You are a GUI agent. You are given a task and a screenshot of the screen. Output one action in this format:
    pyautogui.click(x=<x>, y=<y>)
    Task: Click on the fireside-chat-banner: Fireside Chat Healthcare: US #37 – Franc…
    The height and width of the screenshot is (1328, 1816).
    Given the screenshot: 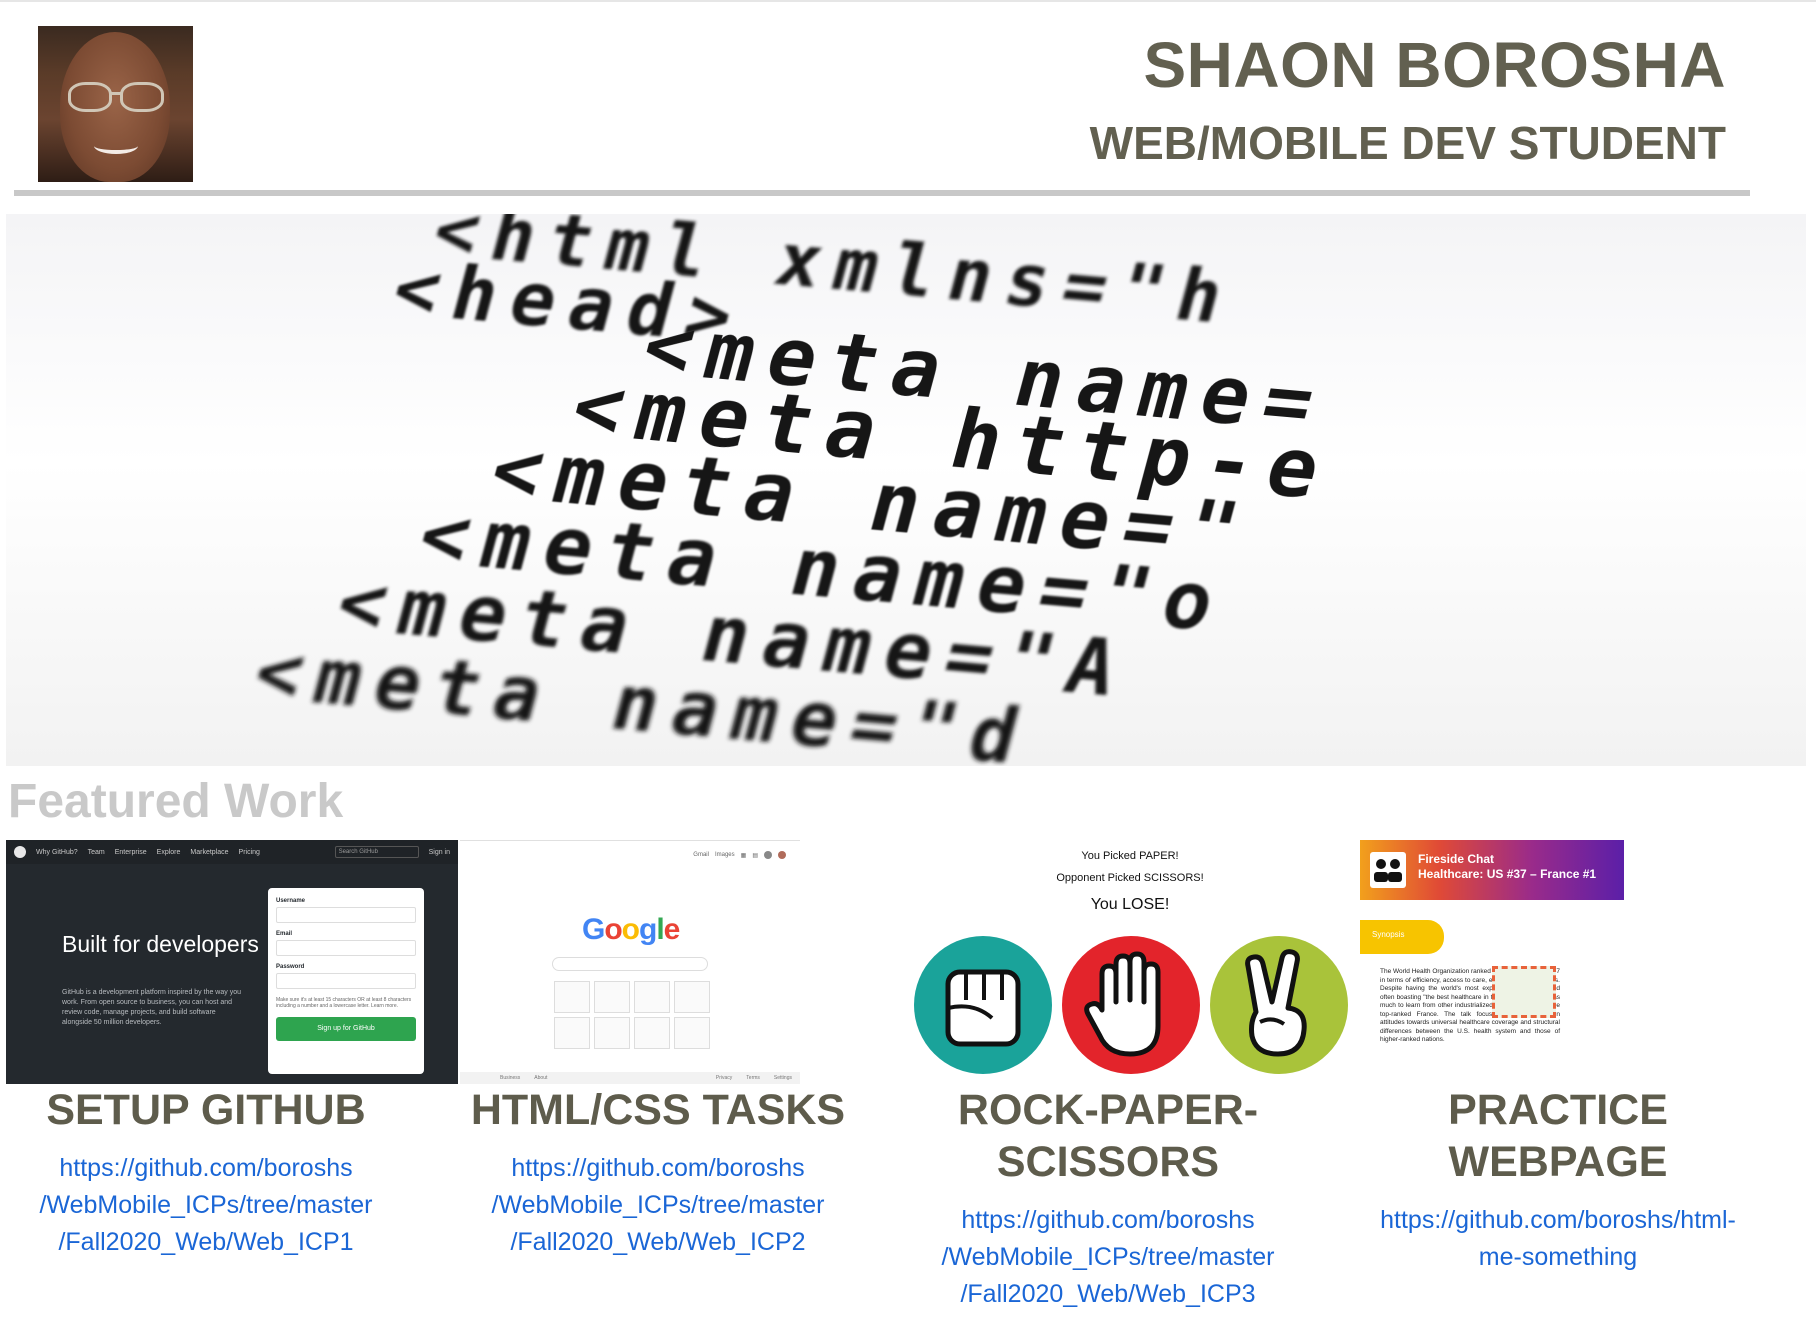 What is the action you would take?
    pyautogui.click(x=1492, y=870)
    